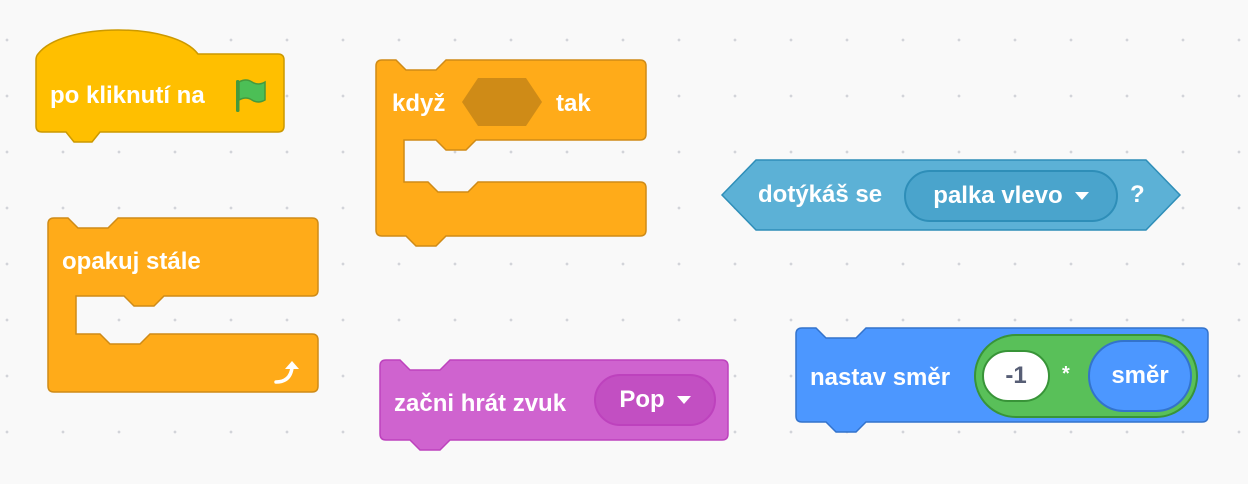 The width and height of the screenshot is (1248, 484). I want to click on if-then-block: když tak, so click(513, 155).